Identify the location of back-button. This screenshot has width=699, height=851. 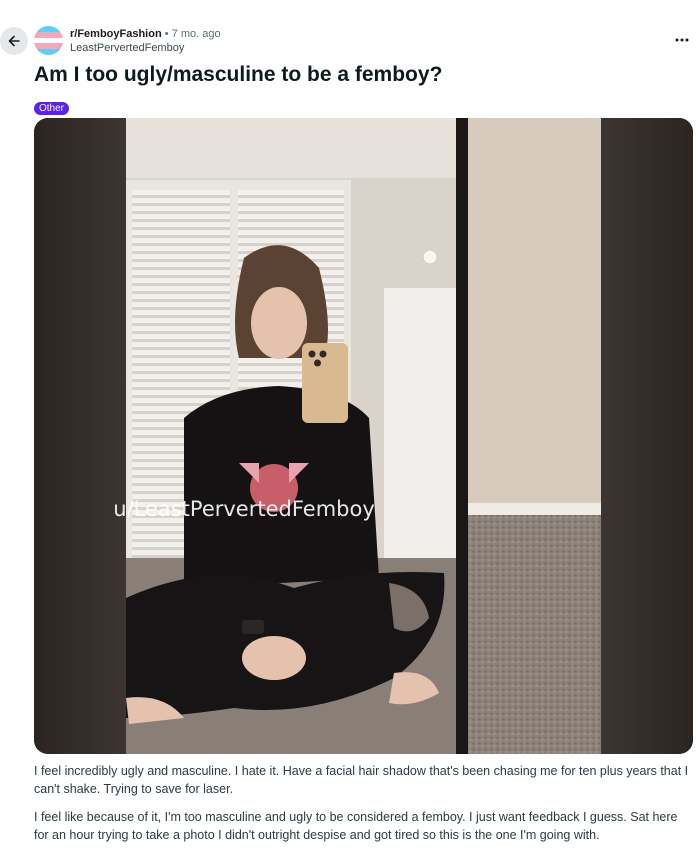
(14, 41).